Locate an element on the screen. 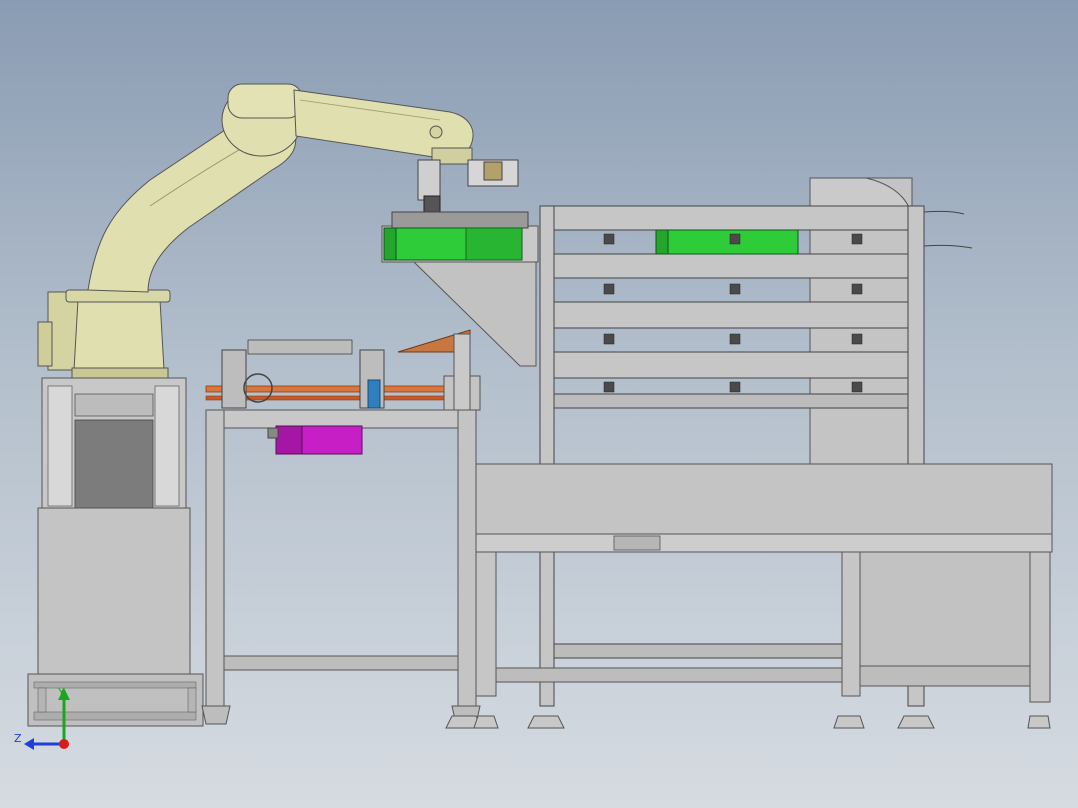 The width and height of the screenshot is (1078, 808). leveling-feet is located at coordinates (748, 722).